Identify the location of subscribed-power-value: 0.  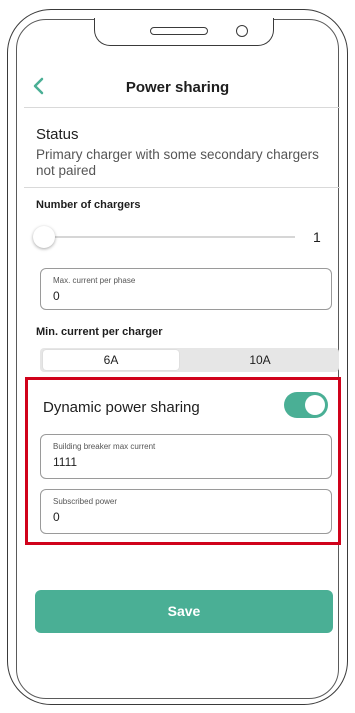
(56, 517).